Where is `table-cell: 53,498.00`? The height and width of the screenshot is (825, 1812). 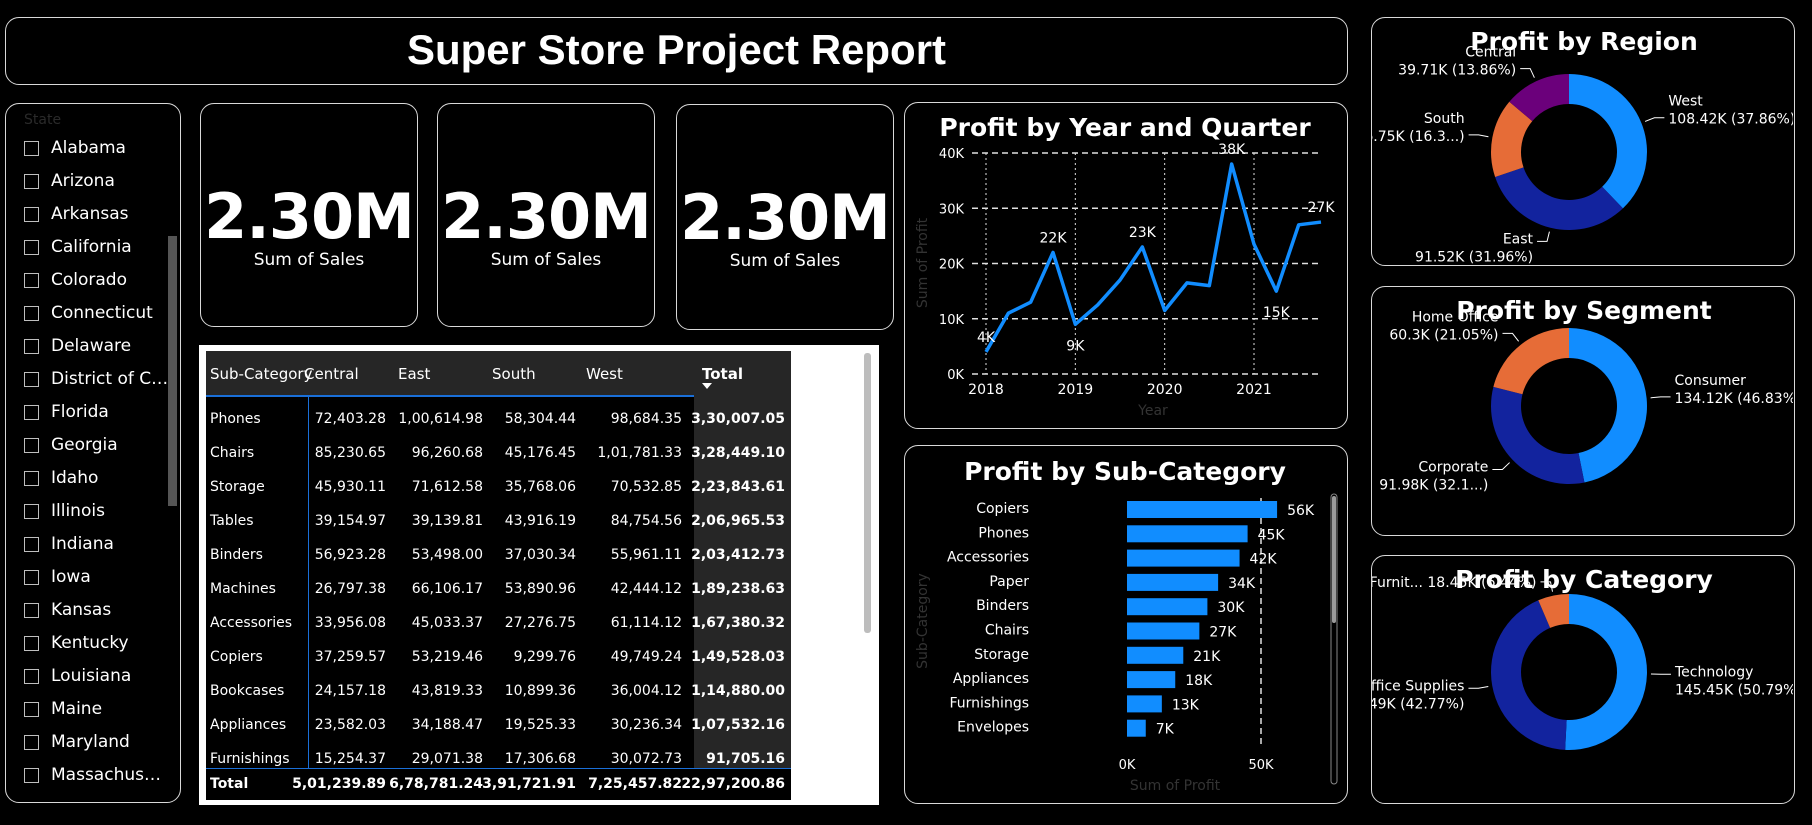
table-cell: 53,498.00 is located at coordinates (447, 555).